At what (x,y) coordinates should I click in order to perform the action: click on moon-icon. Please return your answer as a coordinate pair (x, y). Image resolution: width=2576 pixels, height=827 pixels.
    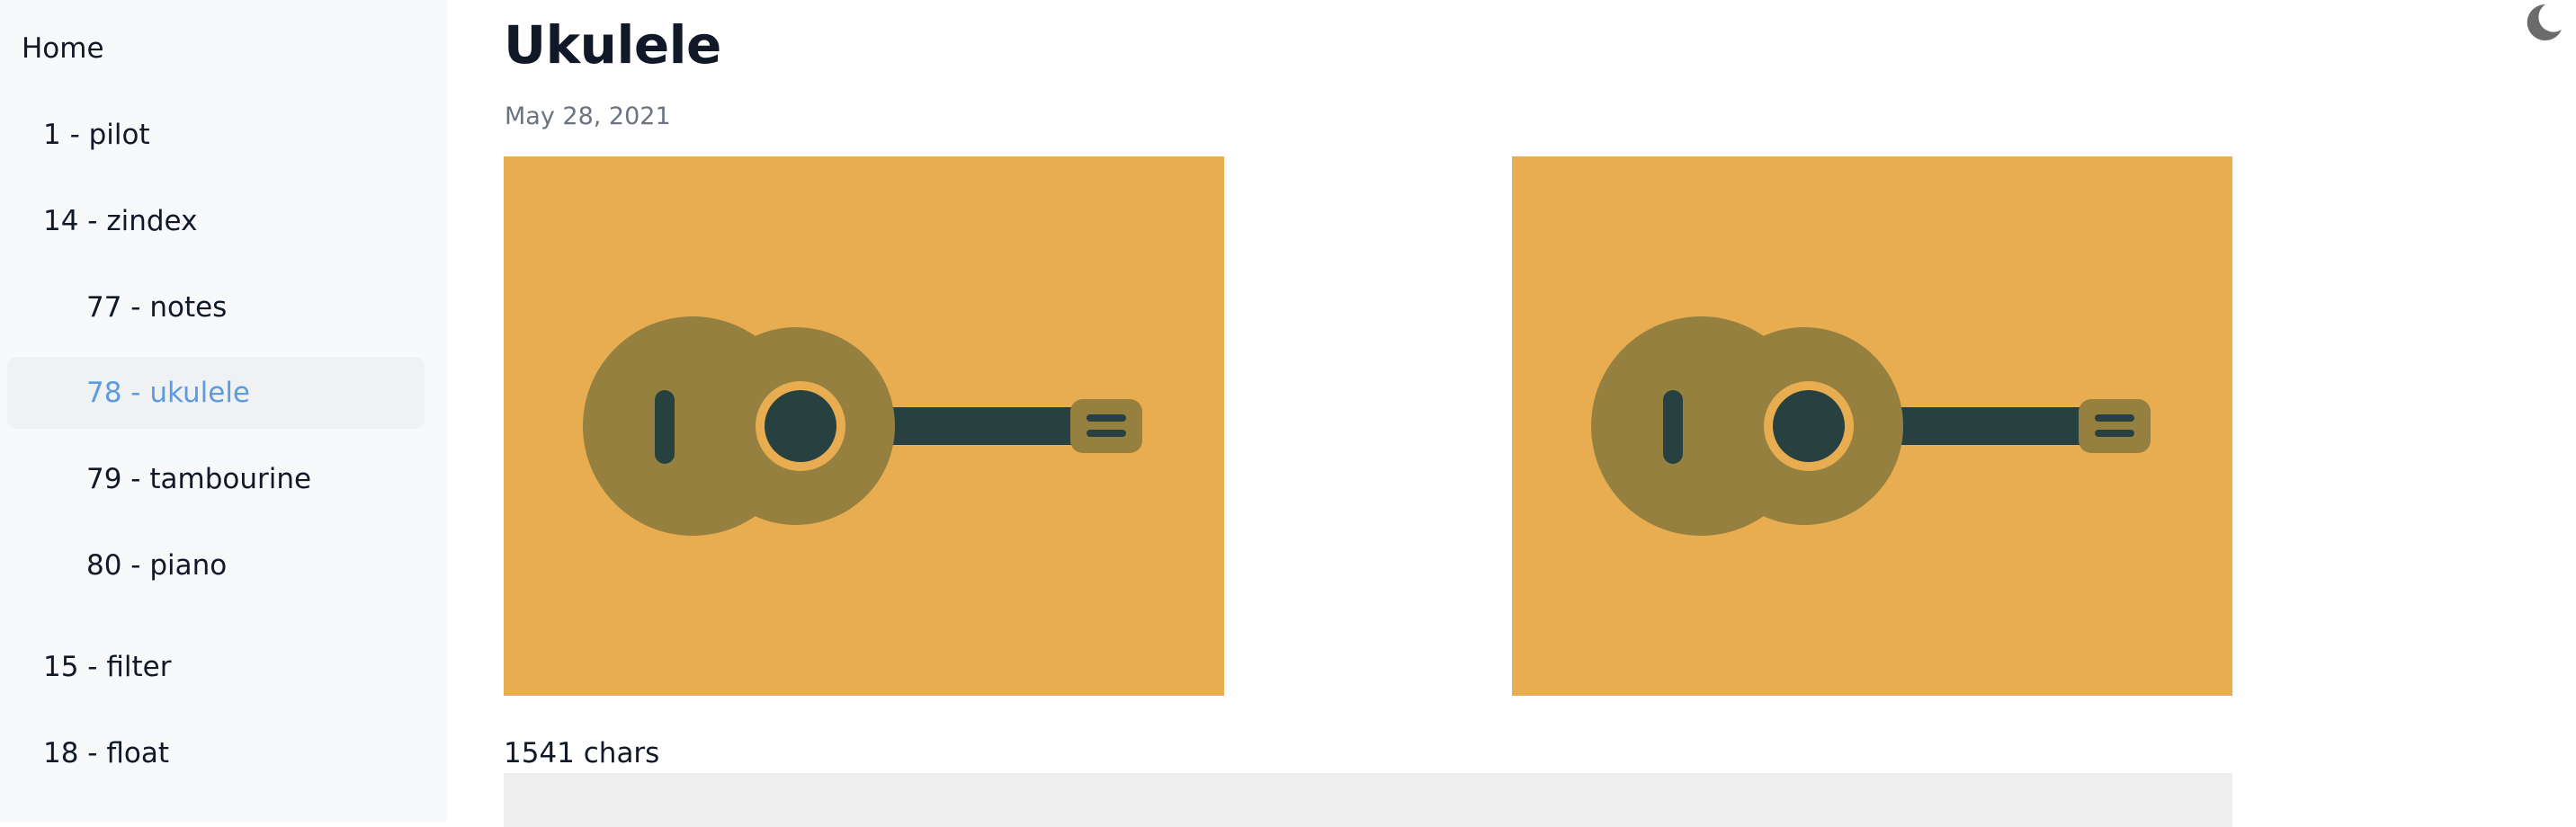
    Looking at the image, I should click on (2544, 22).